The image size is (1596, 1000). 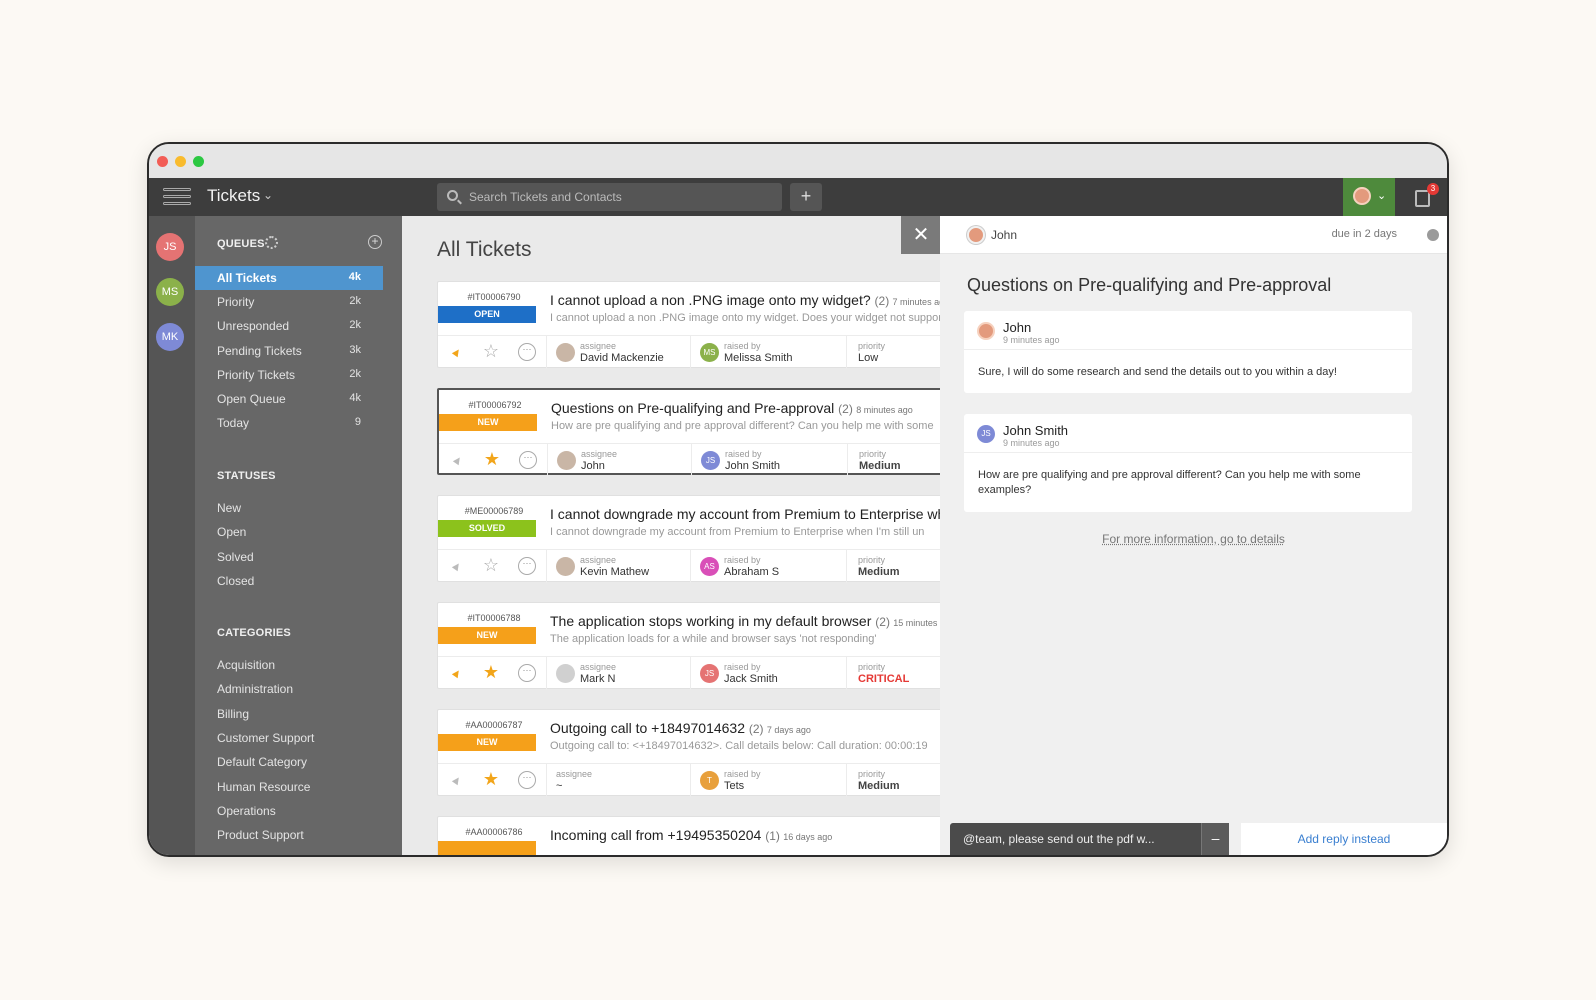 What do you see at coordinates (170, 337) in the screenshot?
I see `agent-avatar: MK` at bounding box center [170, 337].